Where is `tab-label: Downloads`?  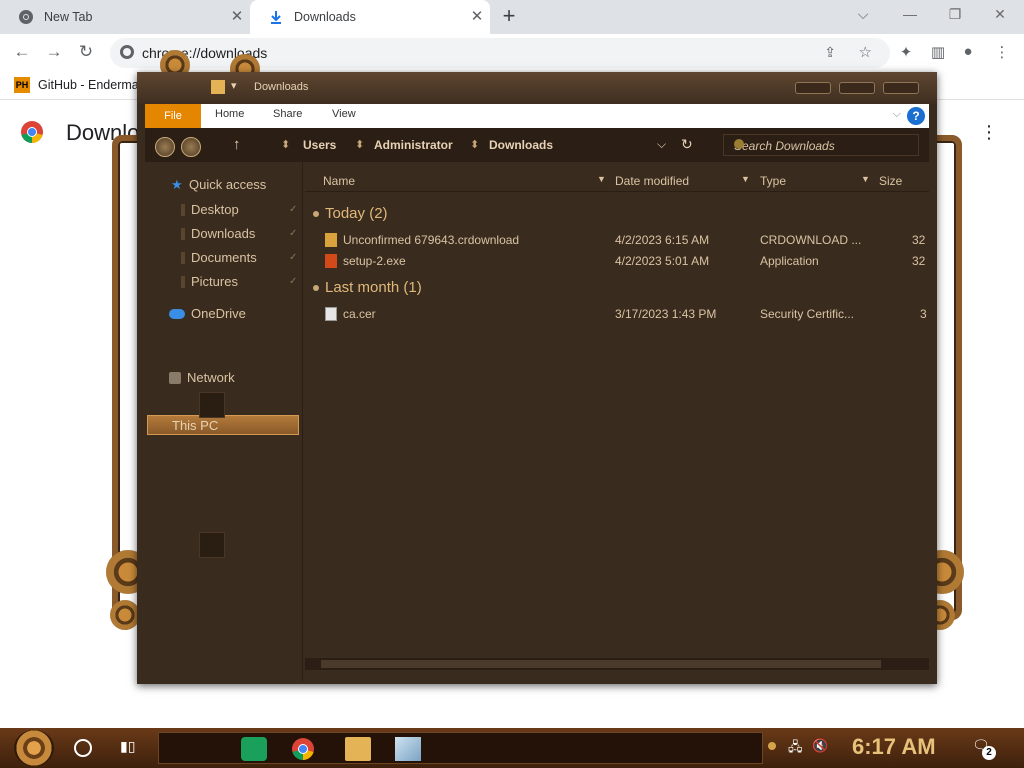
tab-label: Downloads is located at coordinates (325, 17).